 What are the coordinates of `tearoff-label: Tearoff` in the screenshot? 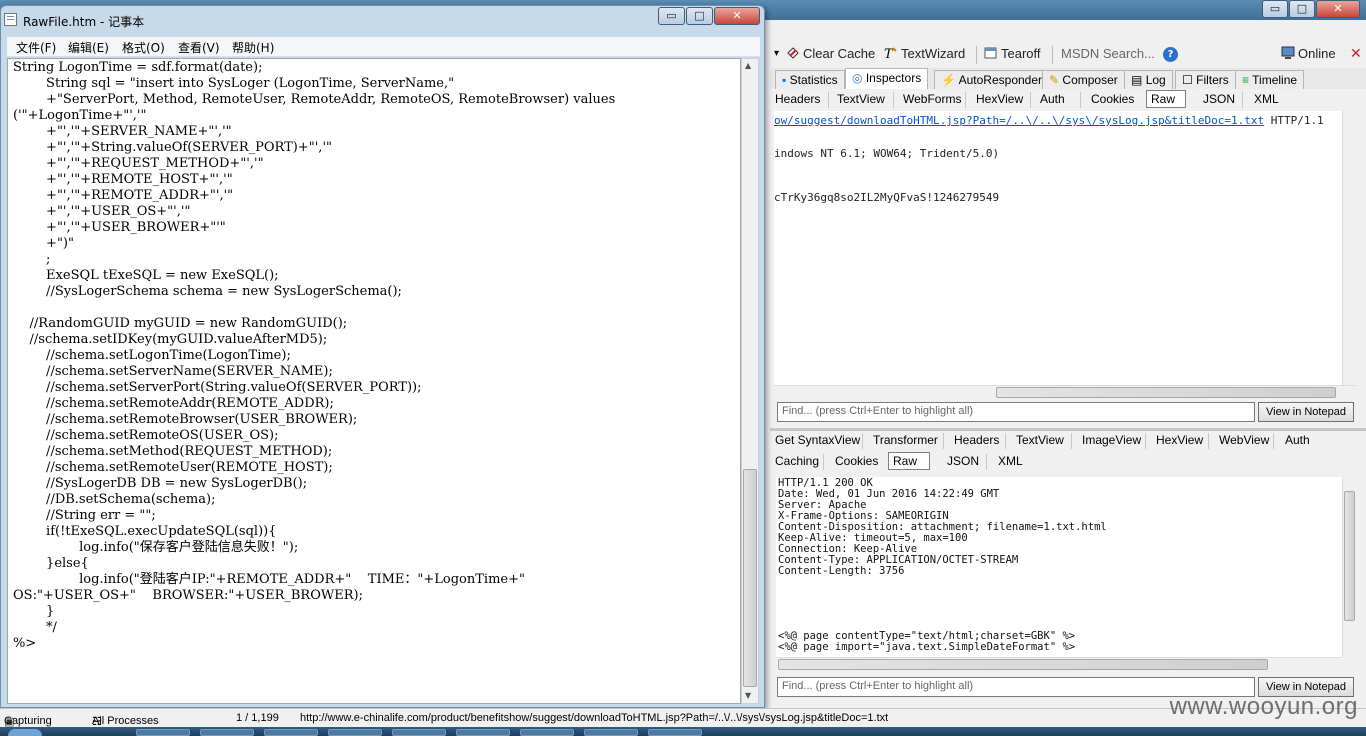 It's located at (1021, 53).